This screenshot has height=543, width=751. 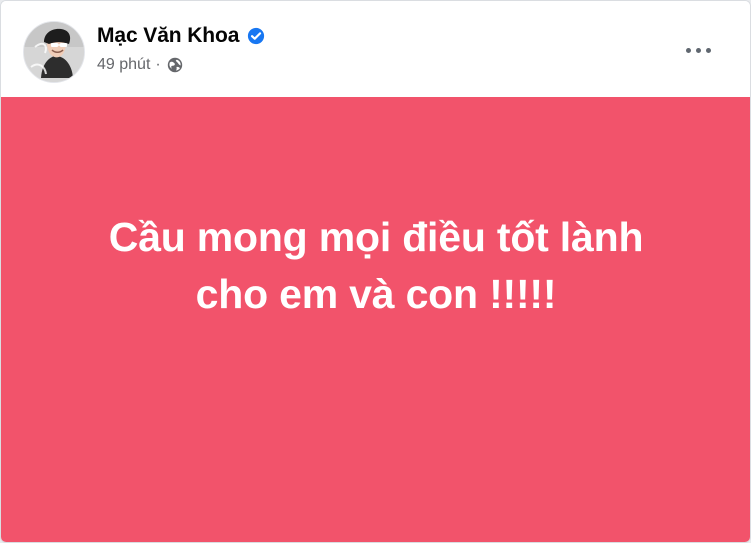 I want to click on avatar-image, so click(x=54, y=52).